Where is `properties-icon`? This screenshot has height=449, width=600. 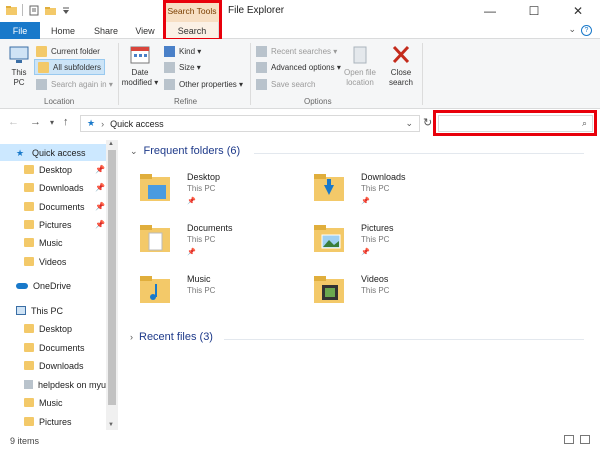 properties-icon is located at coordinates (34, 10).